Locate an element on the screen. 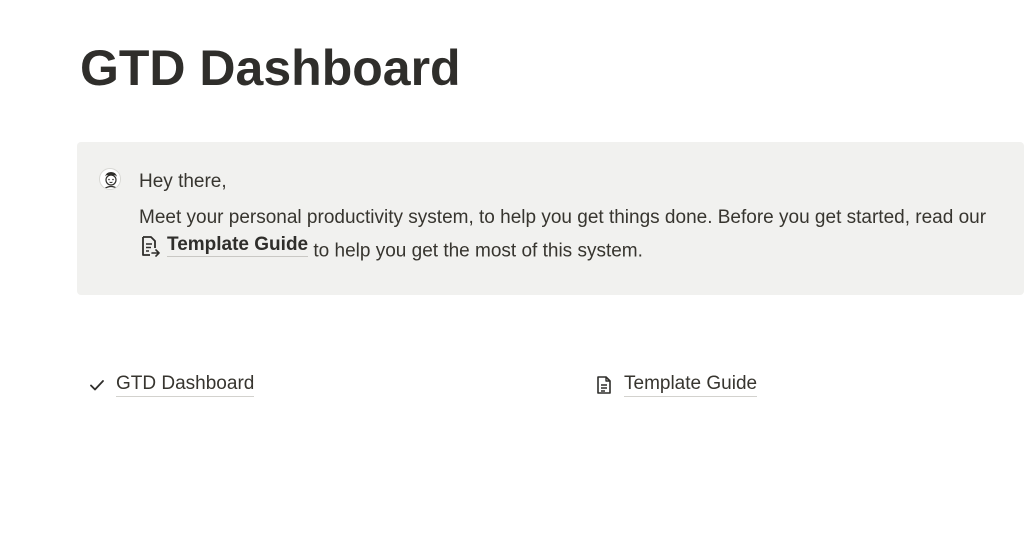  page-title: GTD Dashboard is located at coordinates (270, 68).